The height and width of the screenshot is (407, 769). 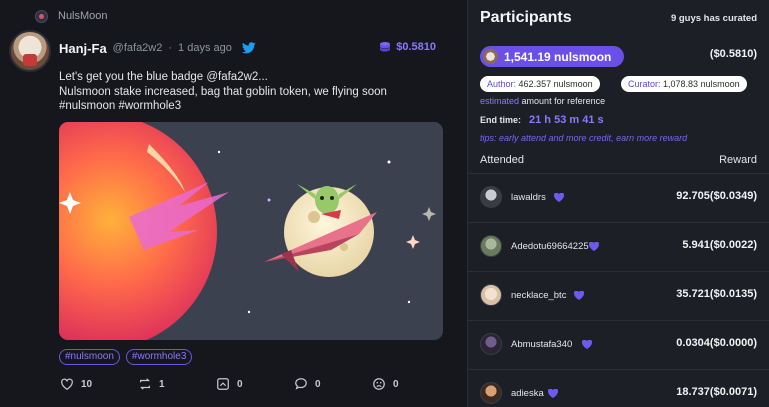 What do you see at coordinates (541, 344) in the screenshot?
I see `participant-name: Abmustafa340` at bounding box center [541, 344].